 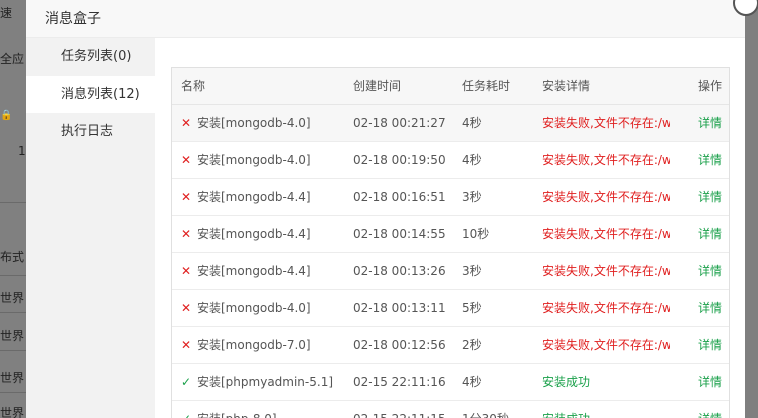 What do you see at coordinates (472, 308) in the screenshot?
I see `task-duration: 5秒` at bounding box center [472, 308].